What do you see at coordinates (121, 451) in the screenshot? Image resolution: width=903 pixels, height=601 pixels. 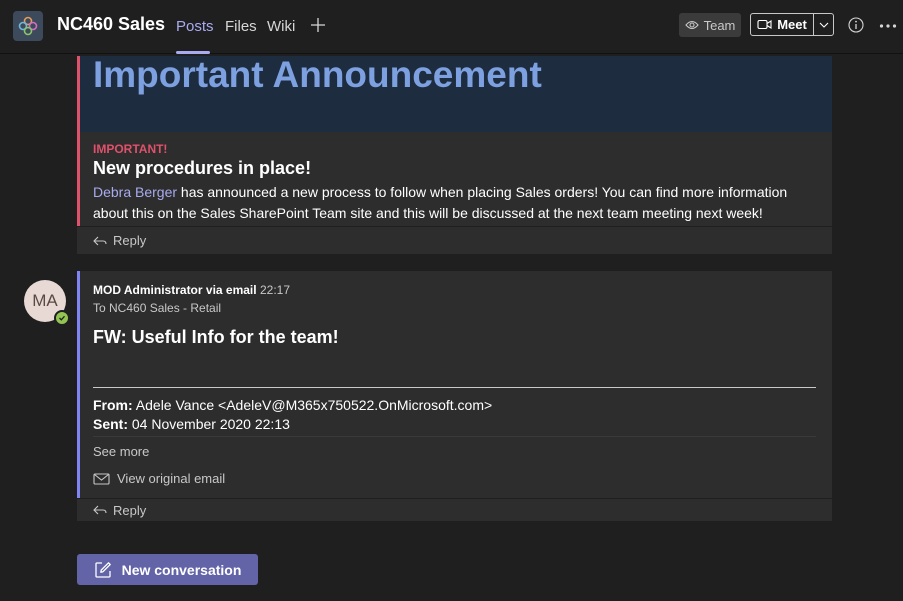 I see `see-more-link: See more` at bounding box center [121, 451].